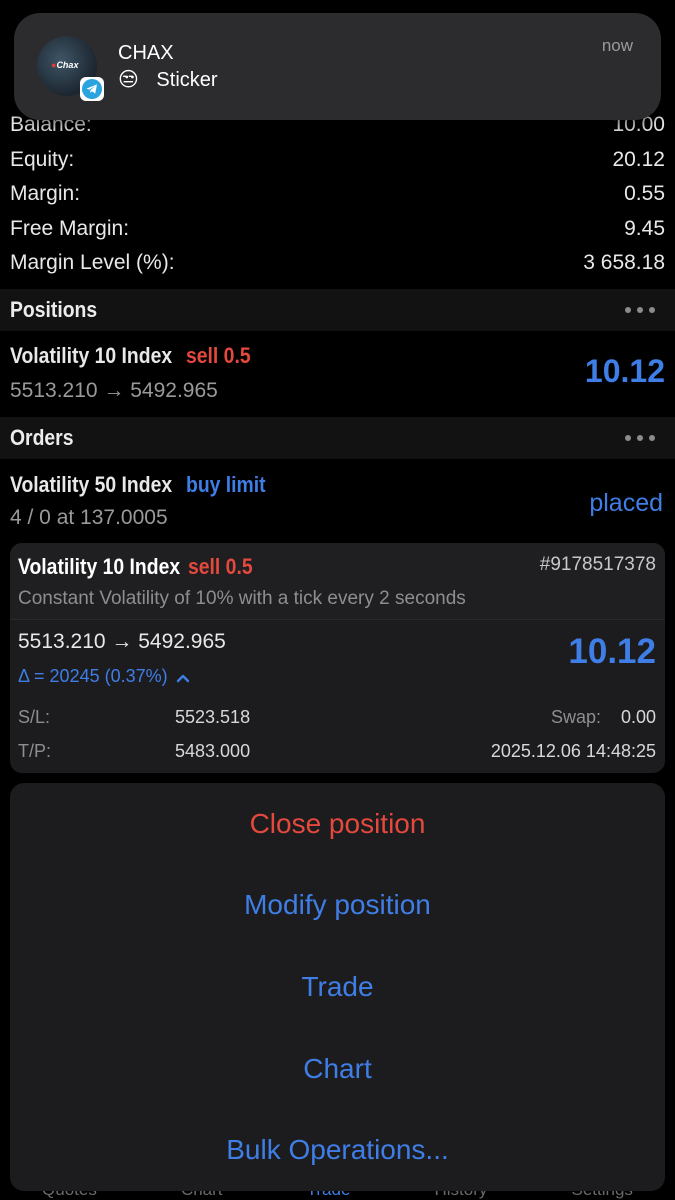  What do you see at coordinates (612, 651) in the screenshot?
I see `card-profit: 10.12` at bounding box center [612, 651].